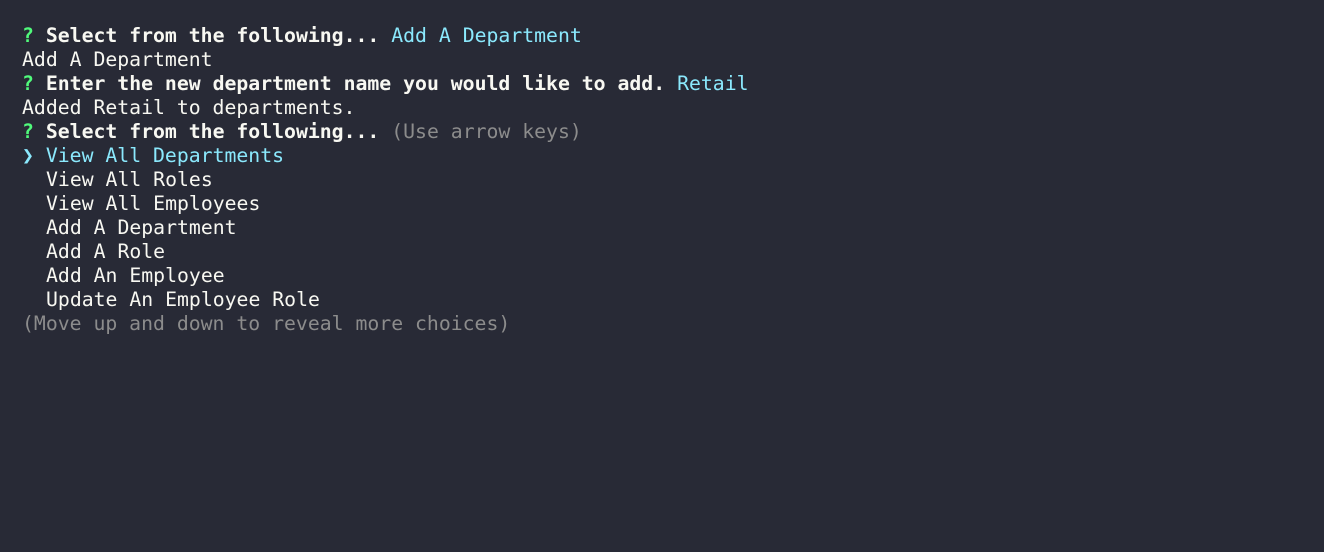 This screenshot has height=552, width=1324. I want to click on choice-label: View All Departments, so click(165, 155).